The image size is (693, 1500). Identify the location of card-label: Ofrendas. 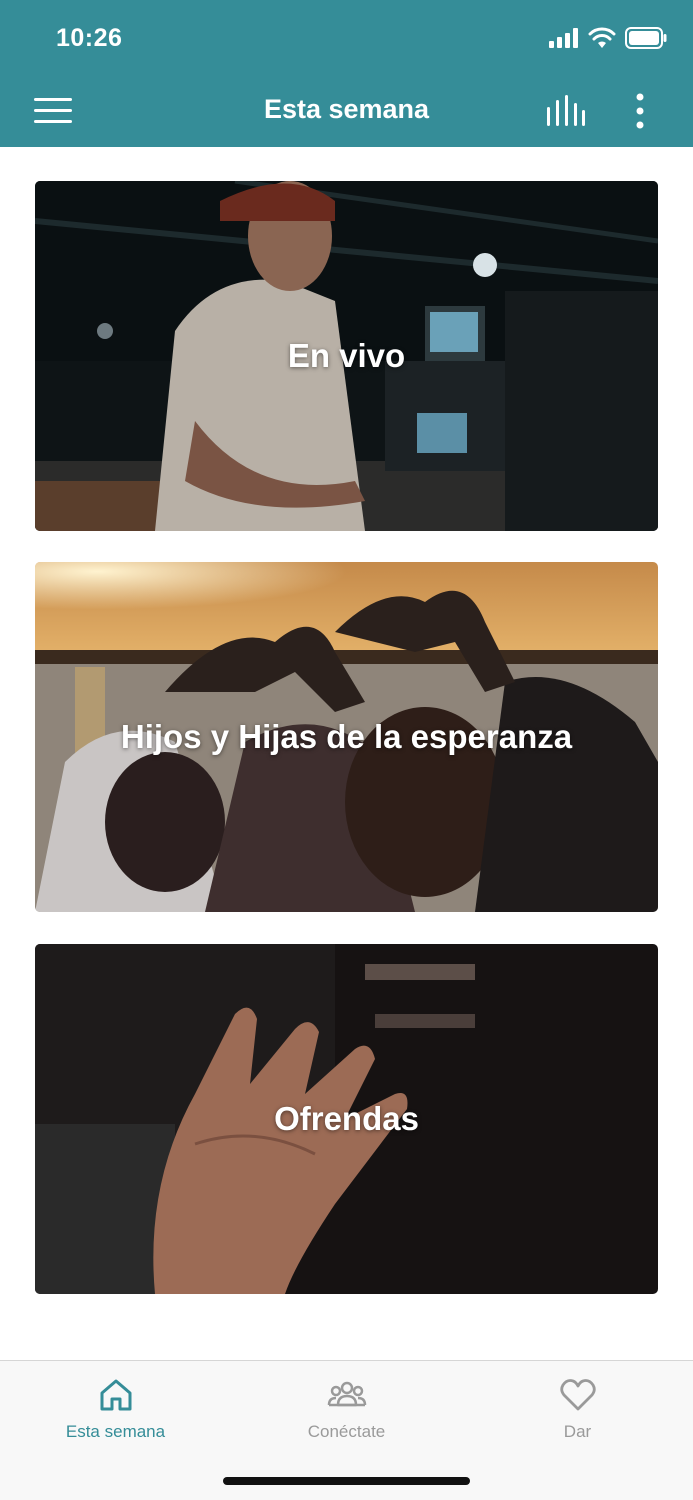
(346, 1118).